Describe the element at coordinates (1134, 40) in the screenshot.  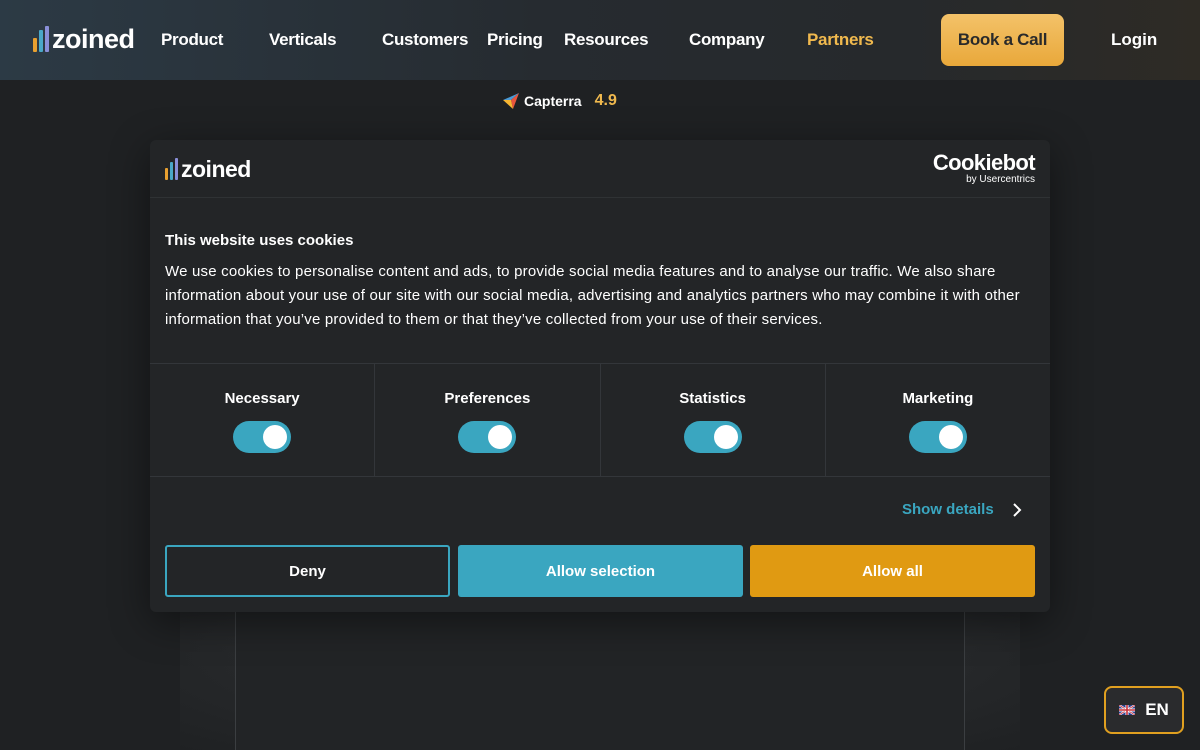
I see `login-link: Login` at that location.